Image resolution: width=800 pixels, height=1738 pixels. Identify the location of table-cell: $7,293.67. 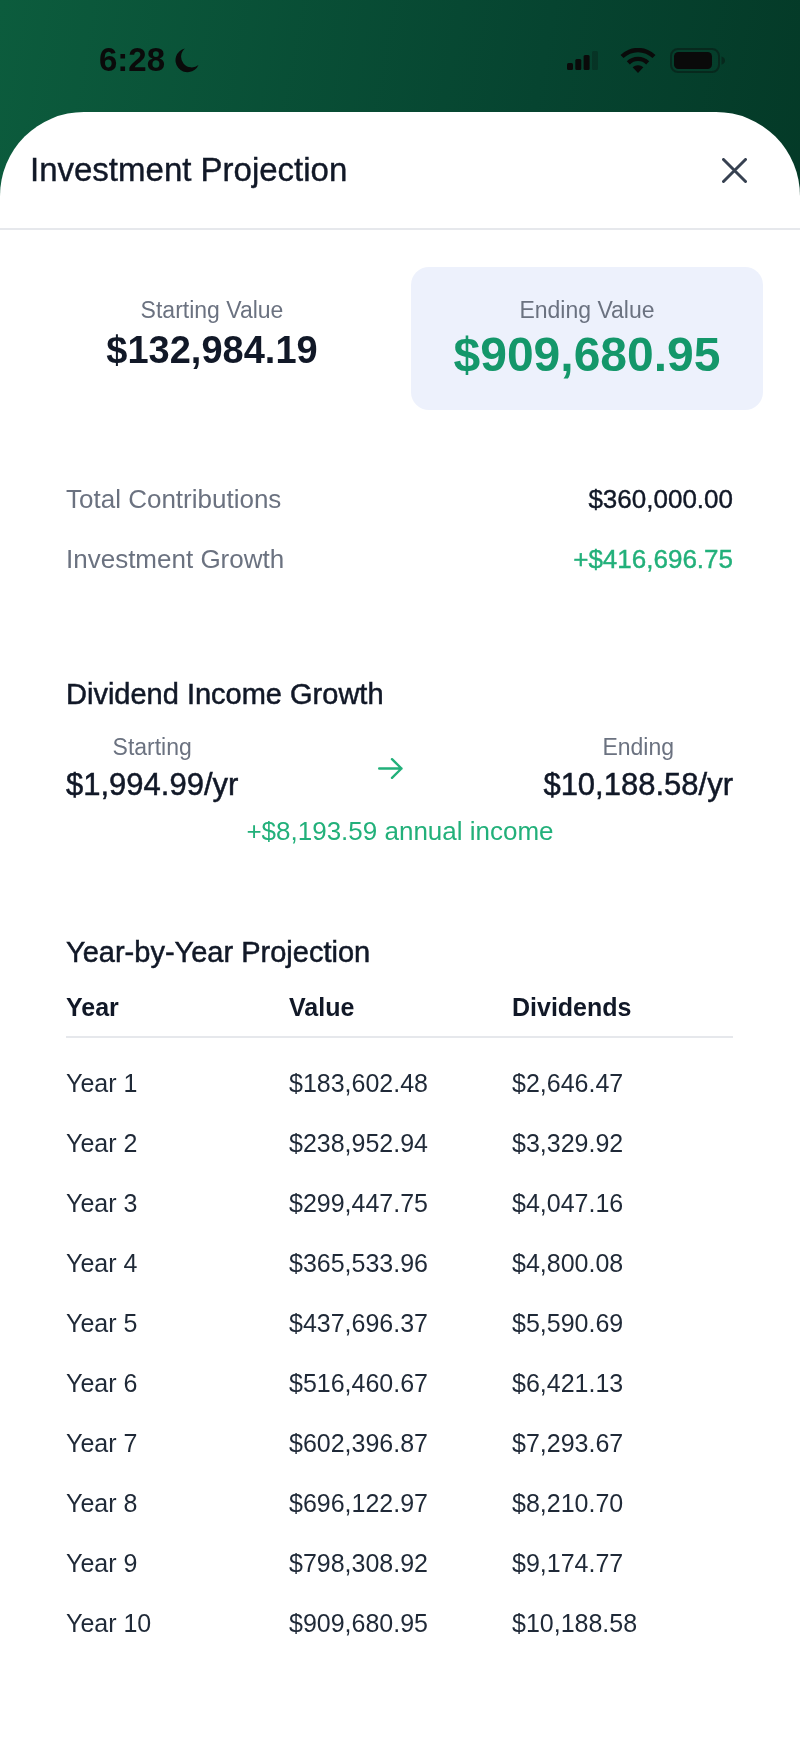
(568, 1443).